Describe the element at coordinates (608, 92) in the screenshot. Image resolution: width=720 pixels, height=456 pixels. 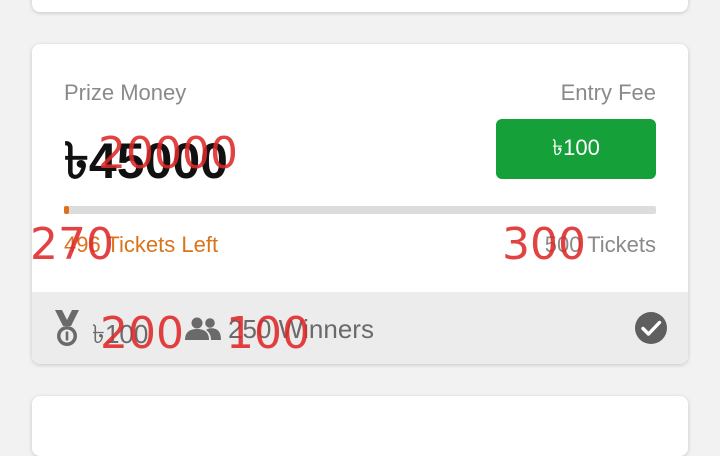
I see `entry-fee-label: Entry Fee` at that location.